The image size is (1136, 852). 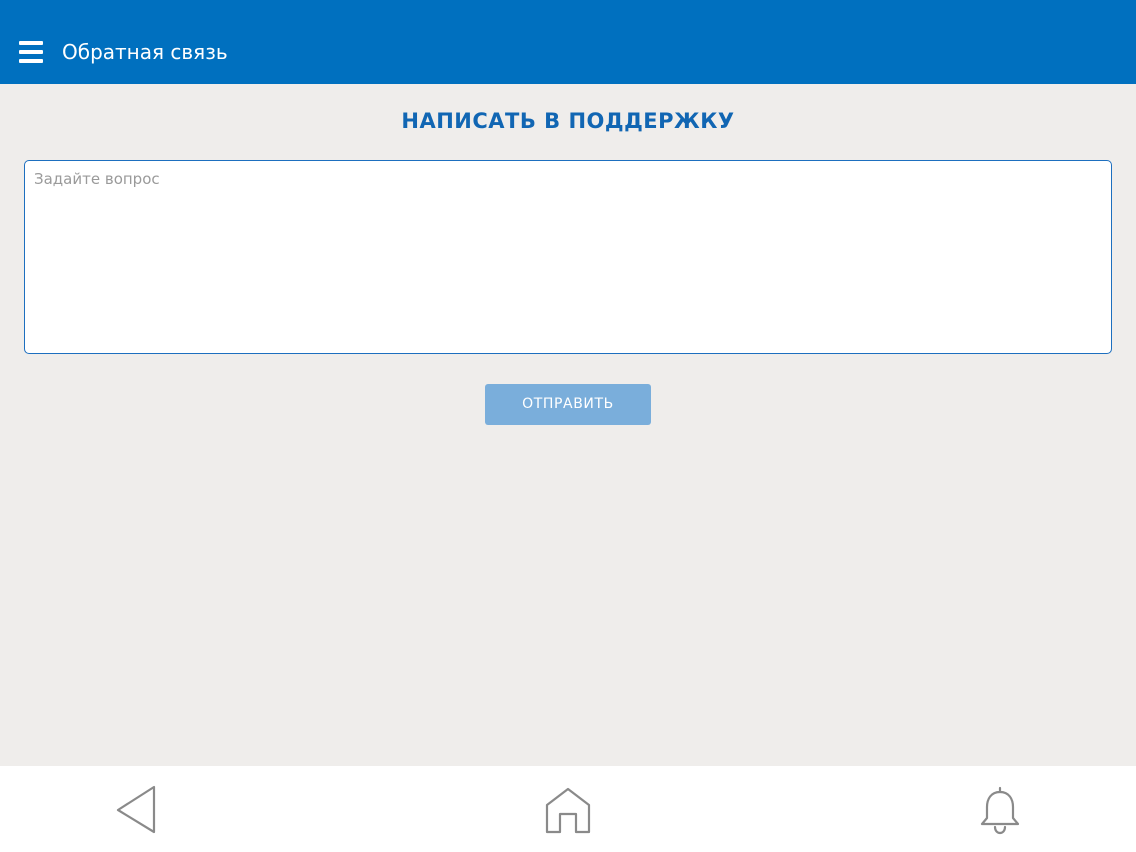 What do you see at coordinates (136, 810) in the screenshot?
I see `back-triangle-icon` at bounding box center [136, 810].